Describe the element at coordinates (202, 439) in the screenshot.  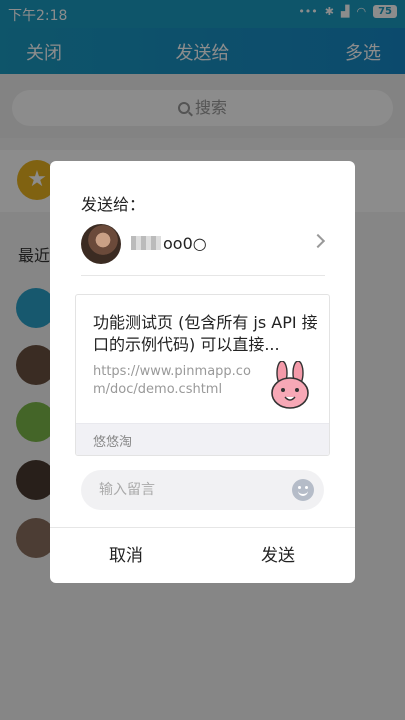
I see `card-source: 悠悠淘` at that location.